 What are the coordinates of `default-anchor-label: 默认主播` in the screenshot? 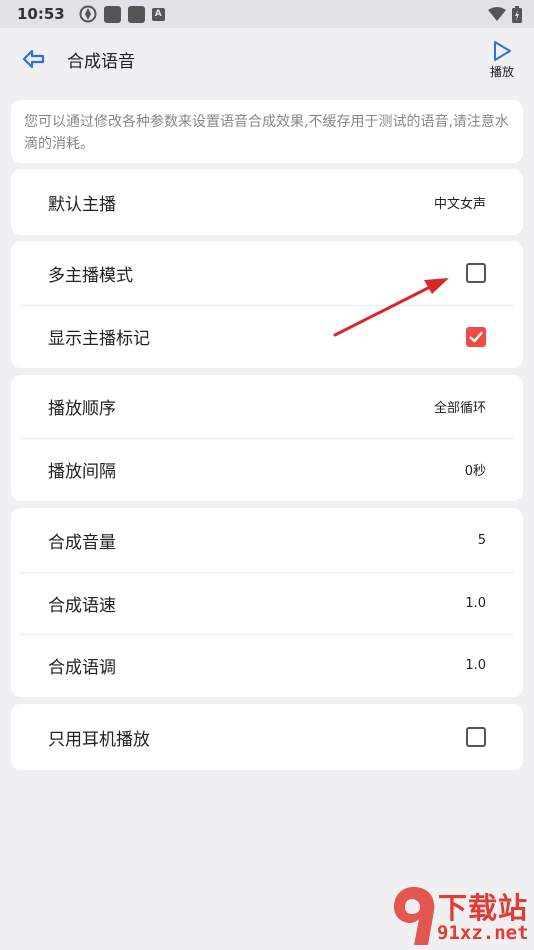 It's located at (82, 204).